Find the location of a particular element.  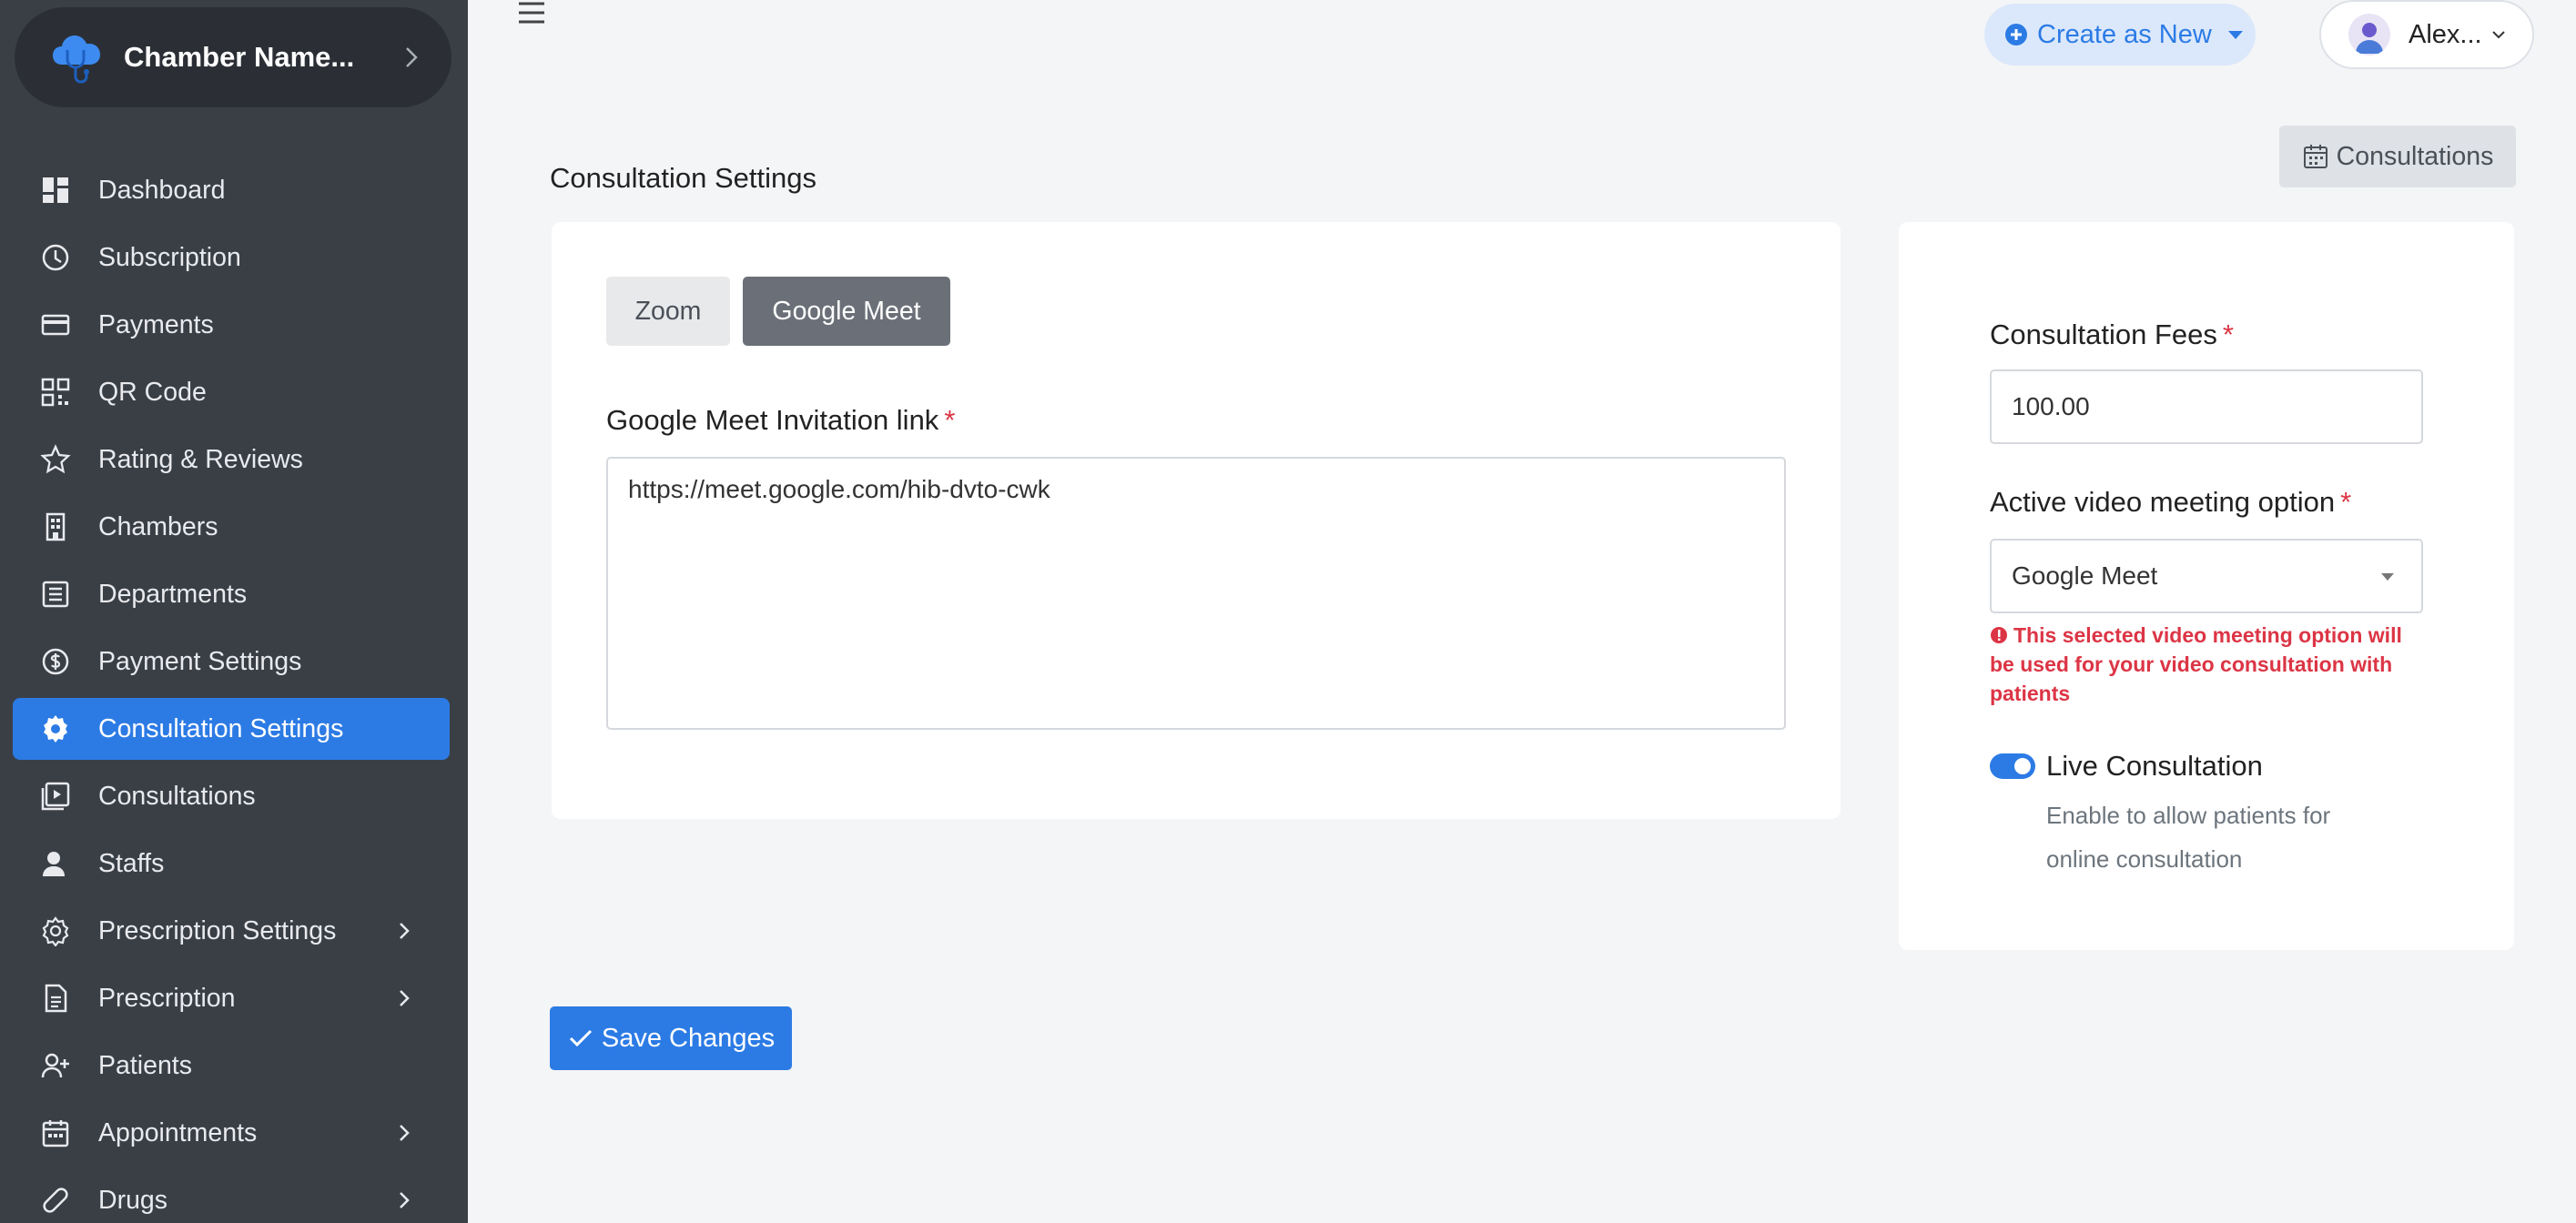

sidebar-item-label: Consultation Settings is located at coordinates (221, 728).